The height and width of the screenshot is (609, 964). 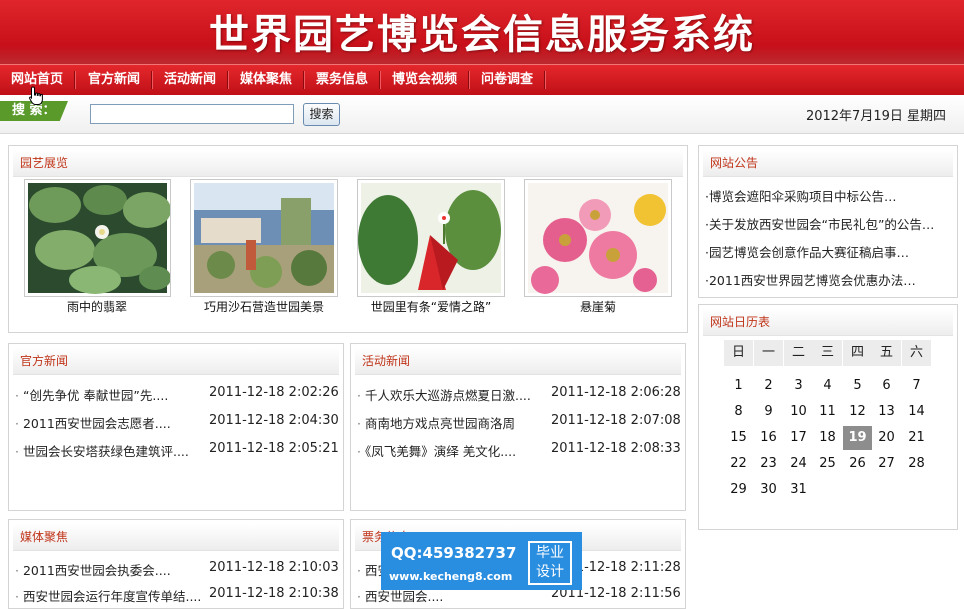 I want to click on gallery-caption: 悬崖菊, so click(x=598, y=306).